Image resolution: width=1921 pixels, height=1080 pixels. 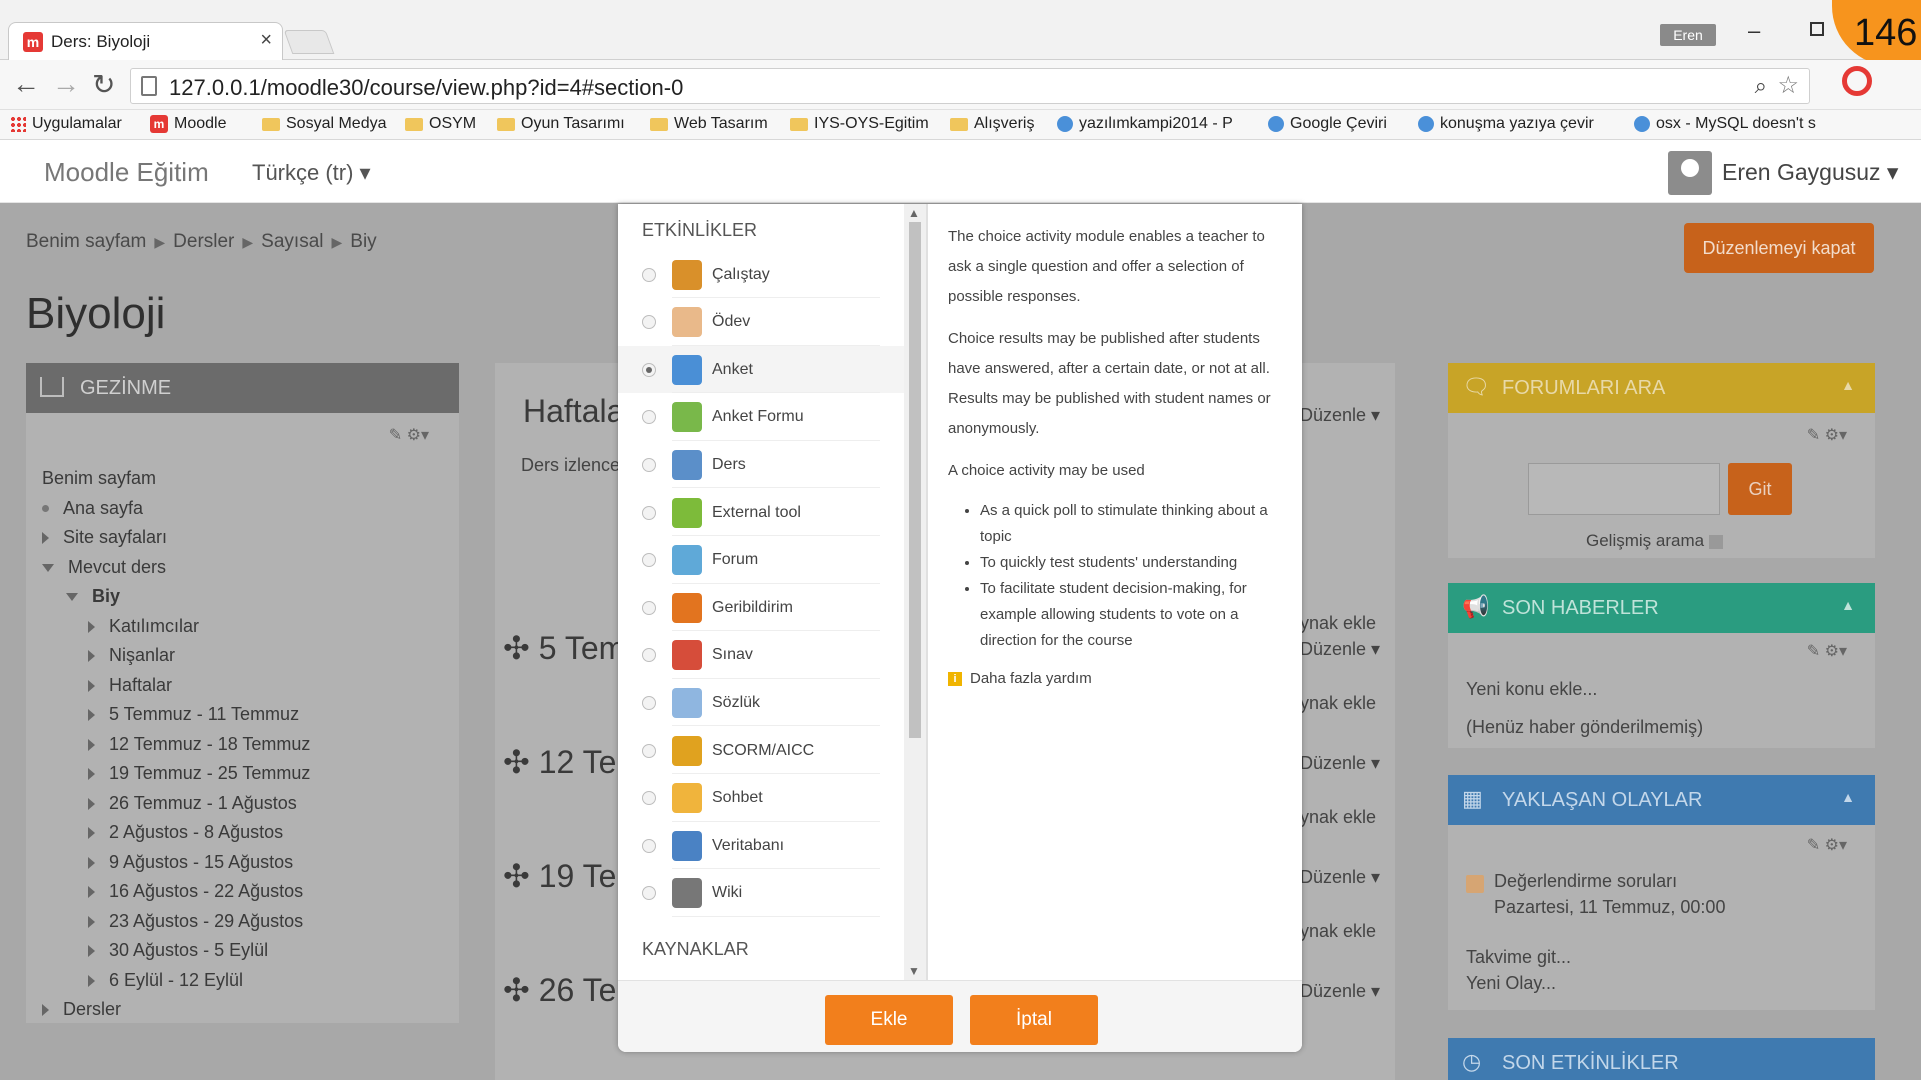 I want to click on nav-tree-item: 16 Ağustos - 22 Ağustos, so click(x=195, y=891).